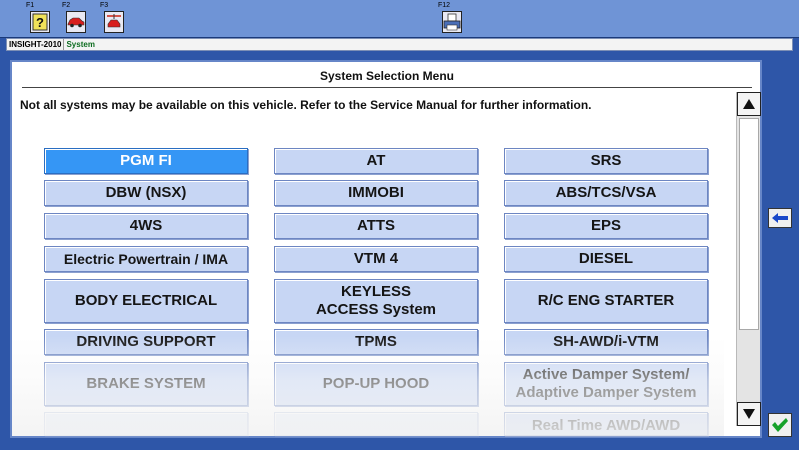 This screenshot has width=799, height=450. Describe the element at coordinates (146, 193) in the screenshot. I see `system-button-dbw-nsx: DBW (NSX)` at that location.